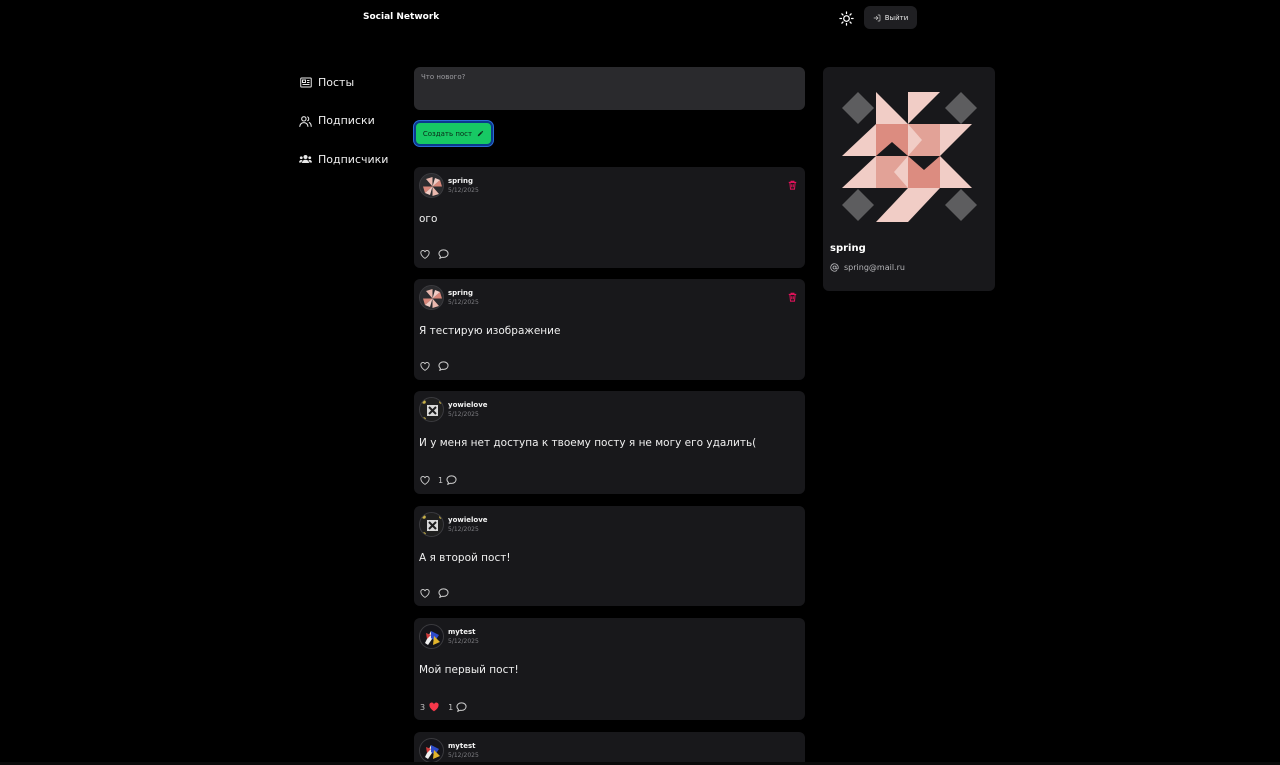 This screenshot has width=1280, height=765. What do you see at coordinates (401, 17) in the screenshot?
I see `brand-title: Social Network` at bounding box center [401, 17].